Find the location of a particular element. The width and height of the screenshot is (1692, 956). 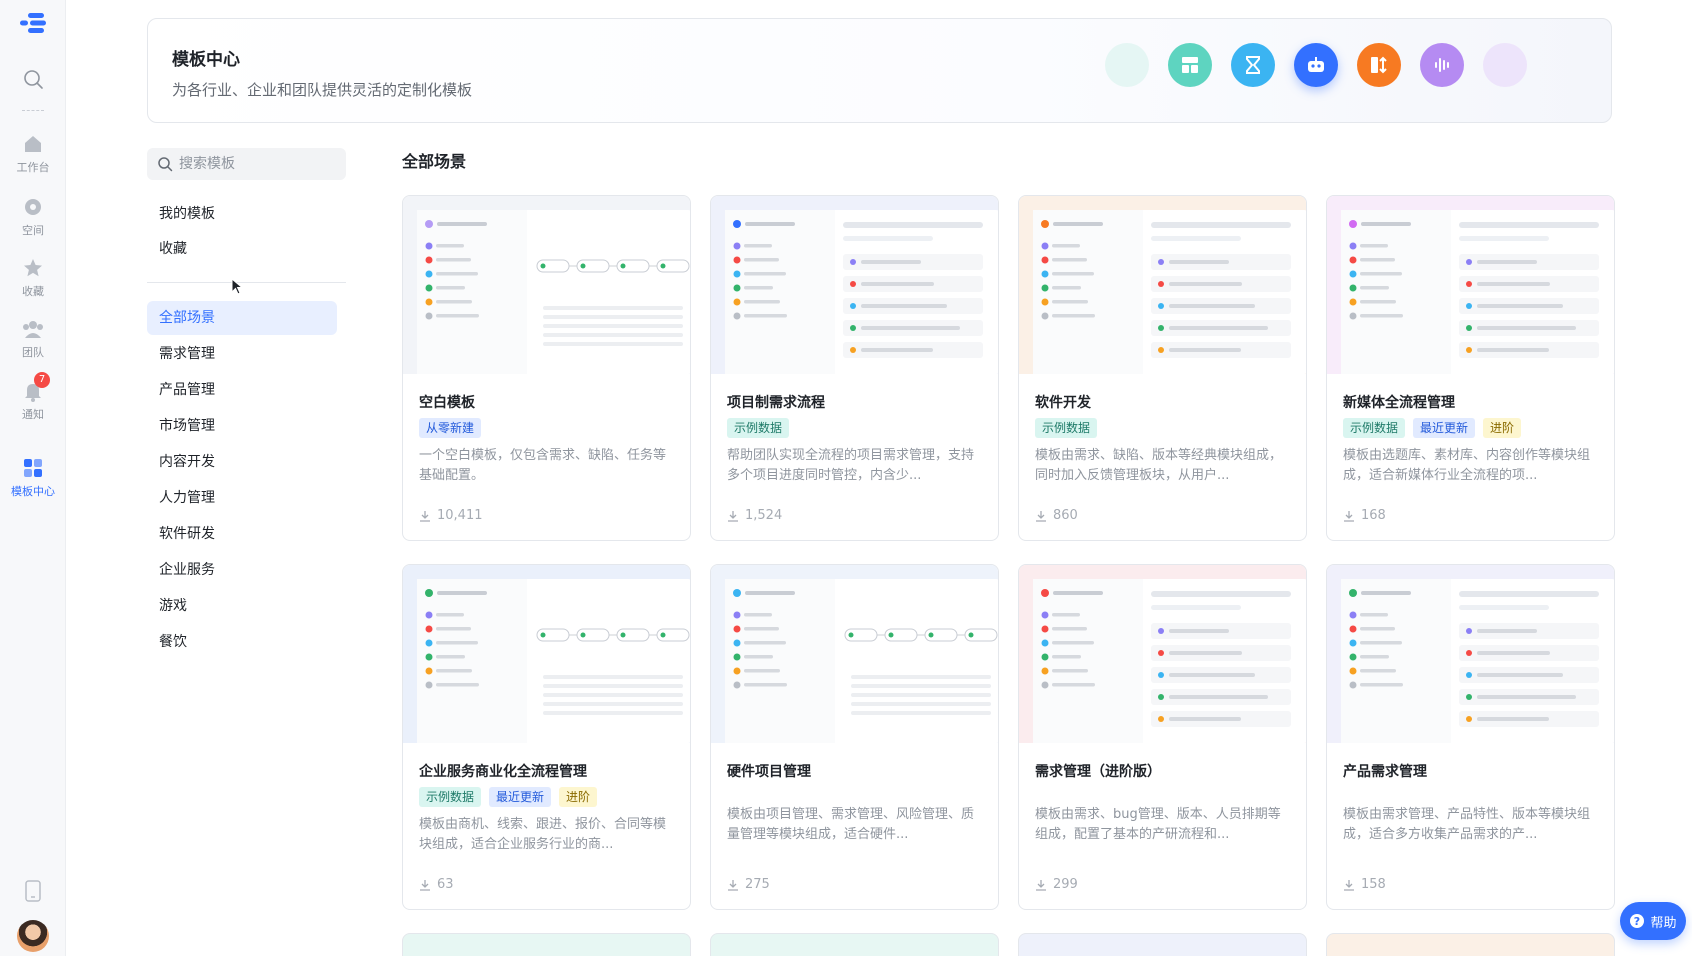

nav-category-content: 内容开发 is located at coordinates (242, 462).